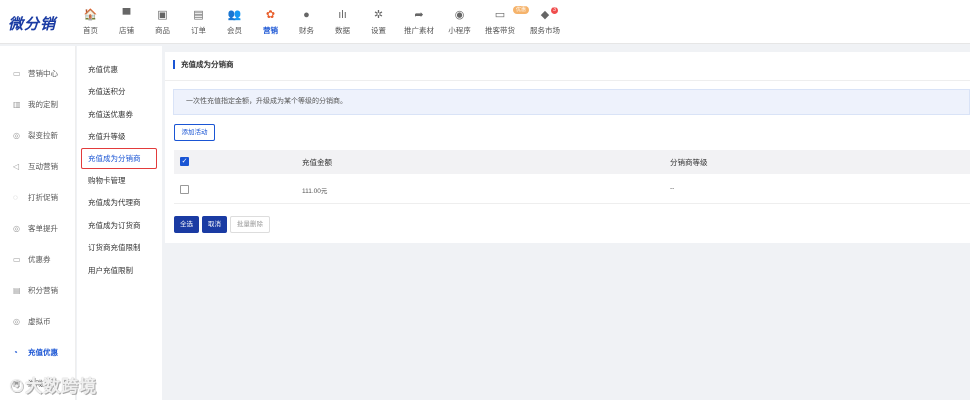  I want to click on nav-label: 小程序, so click(459, 30).